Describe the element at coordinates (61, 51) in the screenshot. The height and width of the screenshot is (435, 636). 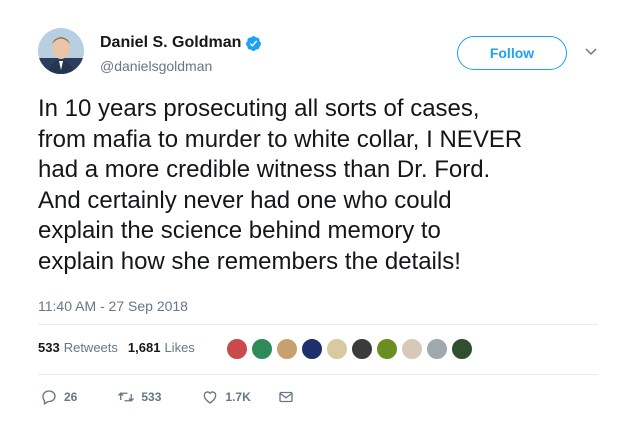
I see `avatar` at that location.